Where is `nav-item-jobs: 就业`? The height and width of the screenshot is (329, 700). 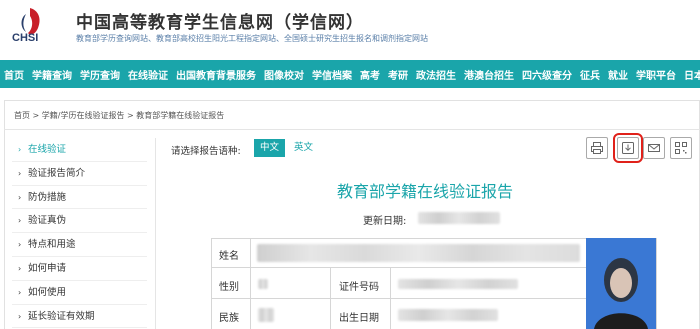 nav-item-jobs: 就业 is located at coordinates (618, 74).